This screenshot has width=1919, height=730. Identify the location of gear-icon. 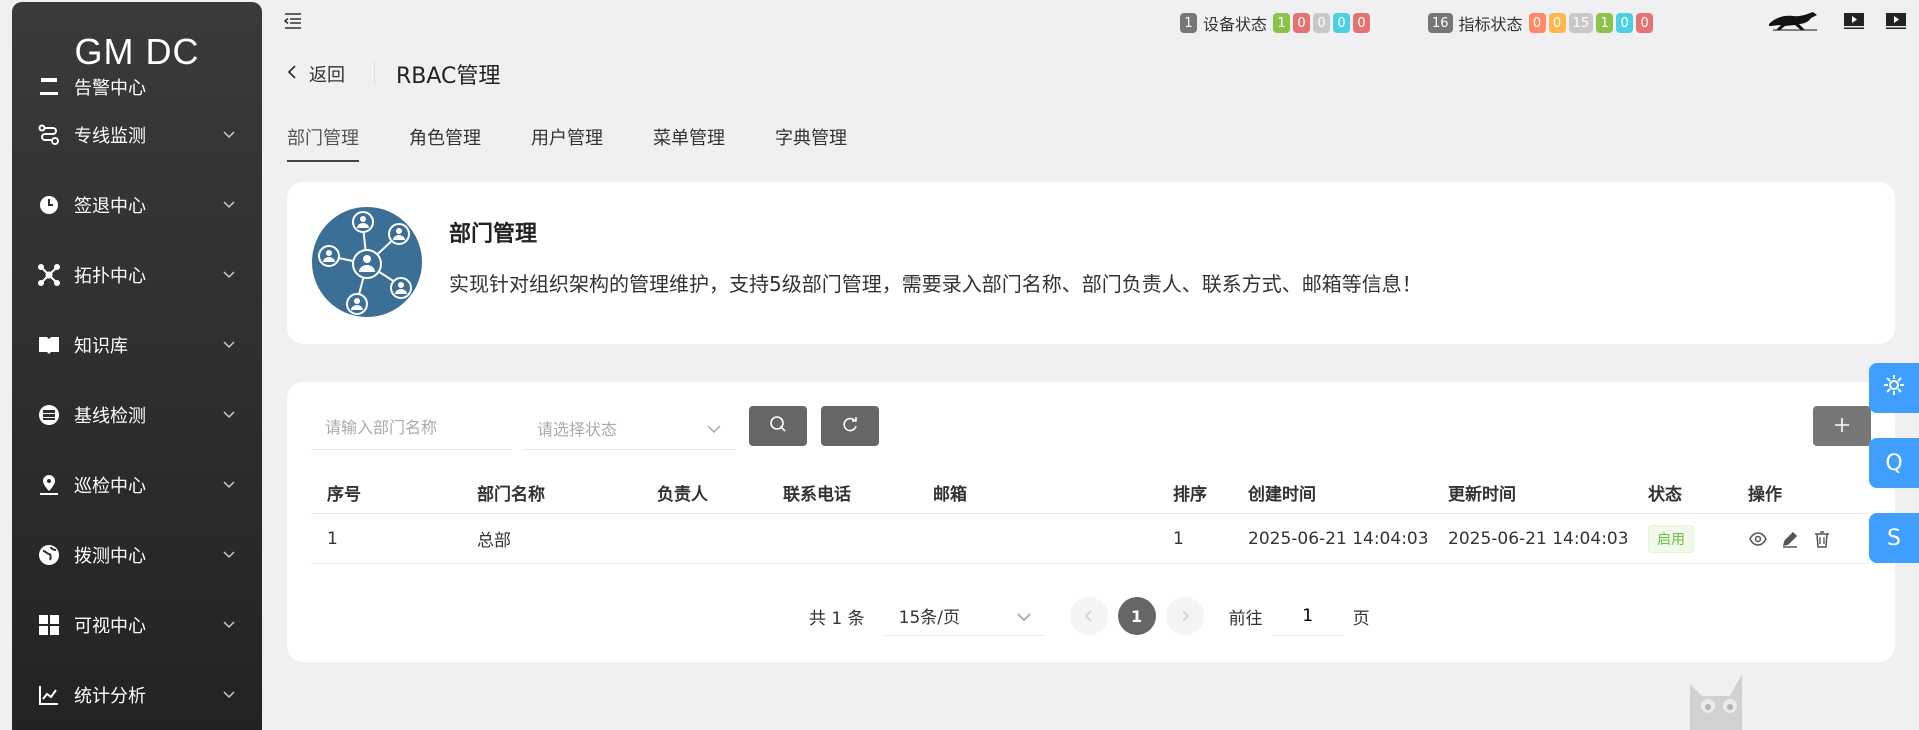
(1894, 388).